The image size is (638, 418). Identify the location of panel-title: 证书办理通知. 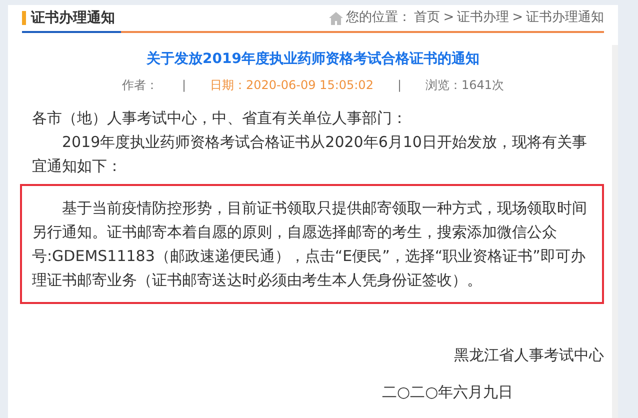
(68, 18).